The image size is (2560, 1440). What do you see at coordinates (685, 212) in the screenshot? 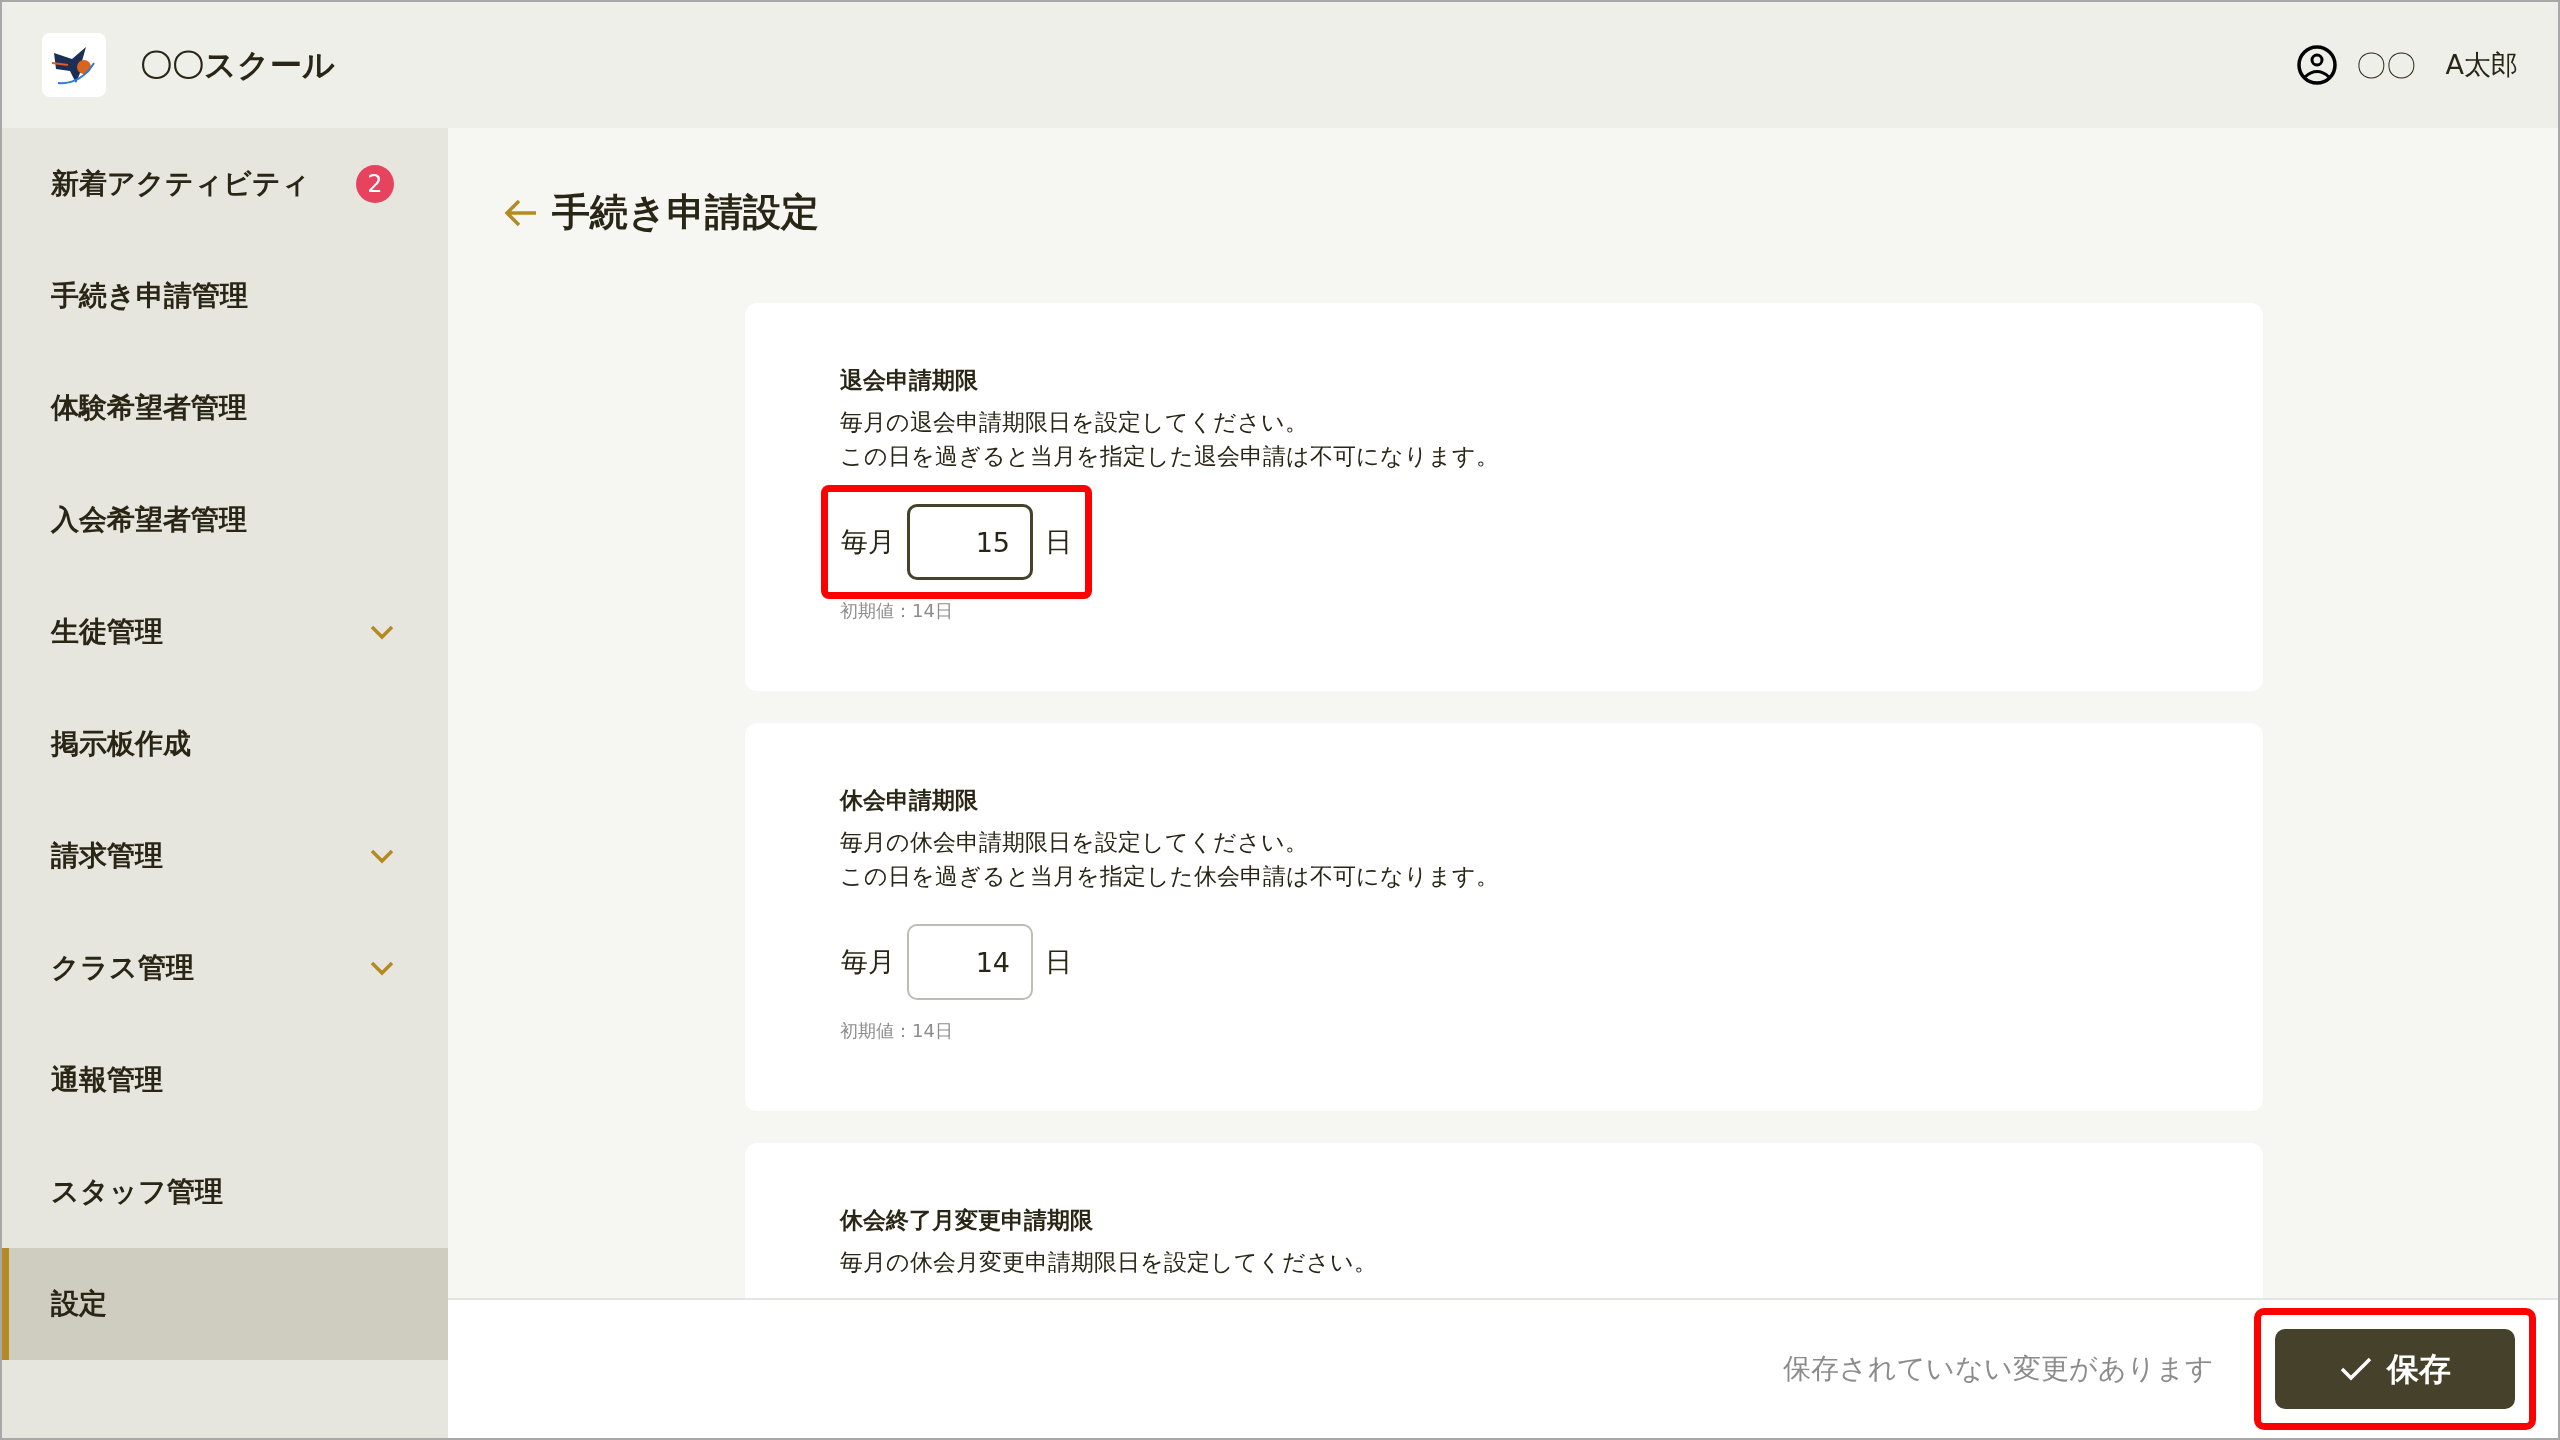
I see `page-title: 手続き申請設定` at bounding box center [685, 212].